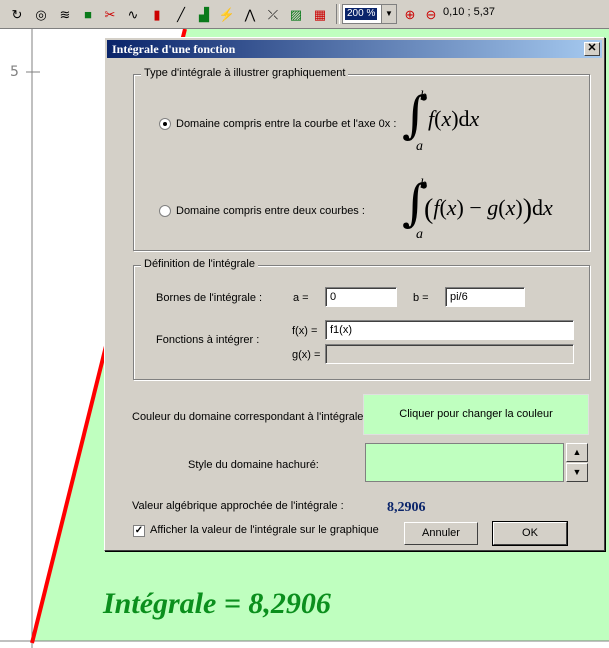 The width and height of the screenshot is (609, 648). Describe the element at coordinates (361, 14) in the screenshot. I see `zoom-value: 200 %` at that location.